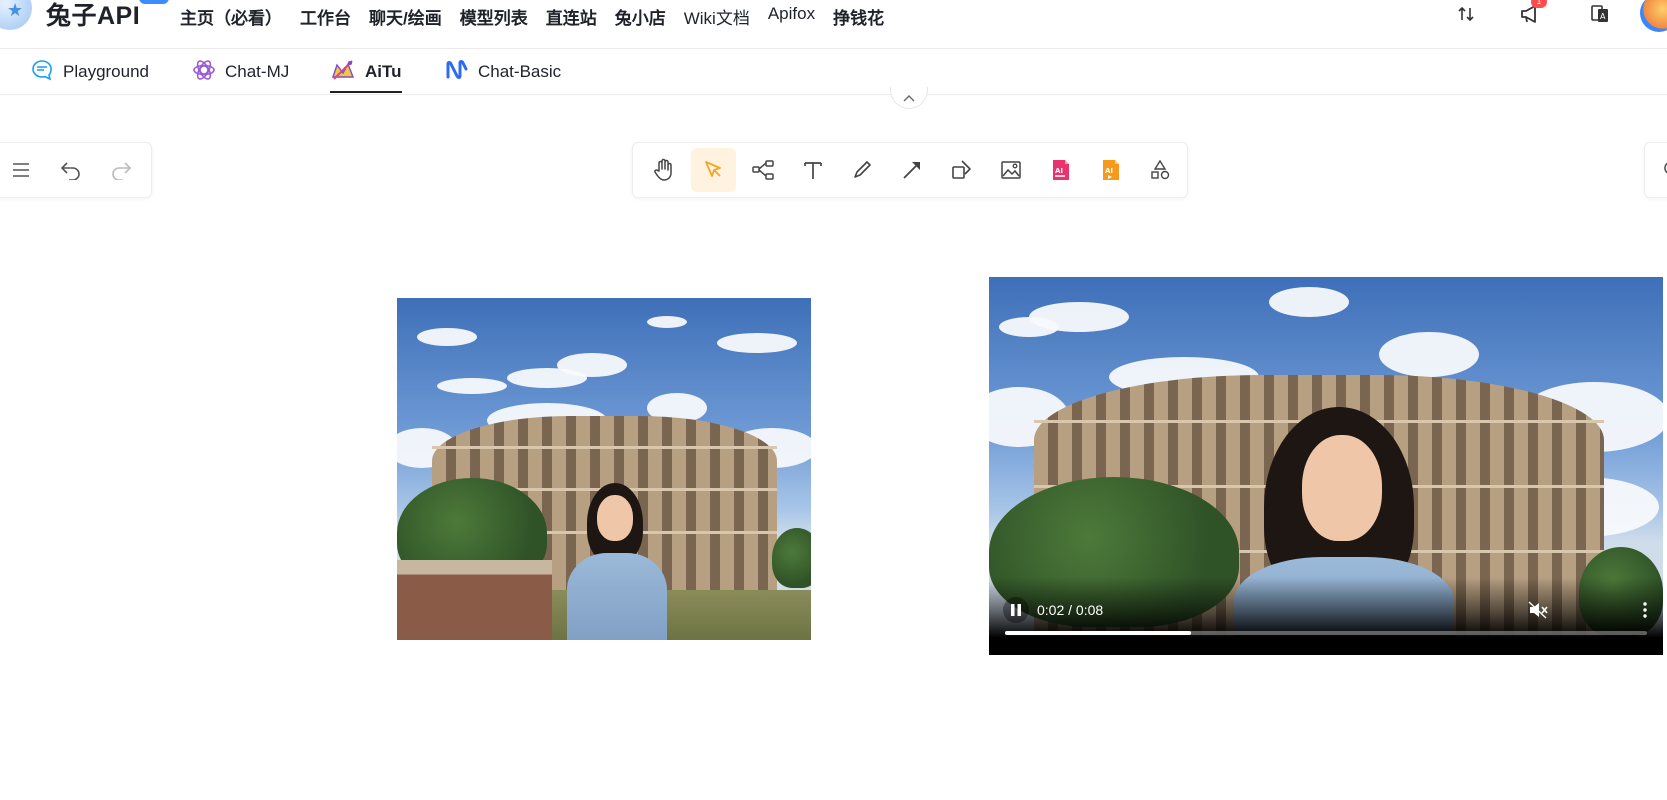 The height and width of the screenshot is (800, 1667). I want to click on hand-tool, so click(664, 170).